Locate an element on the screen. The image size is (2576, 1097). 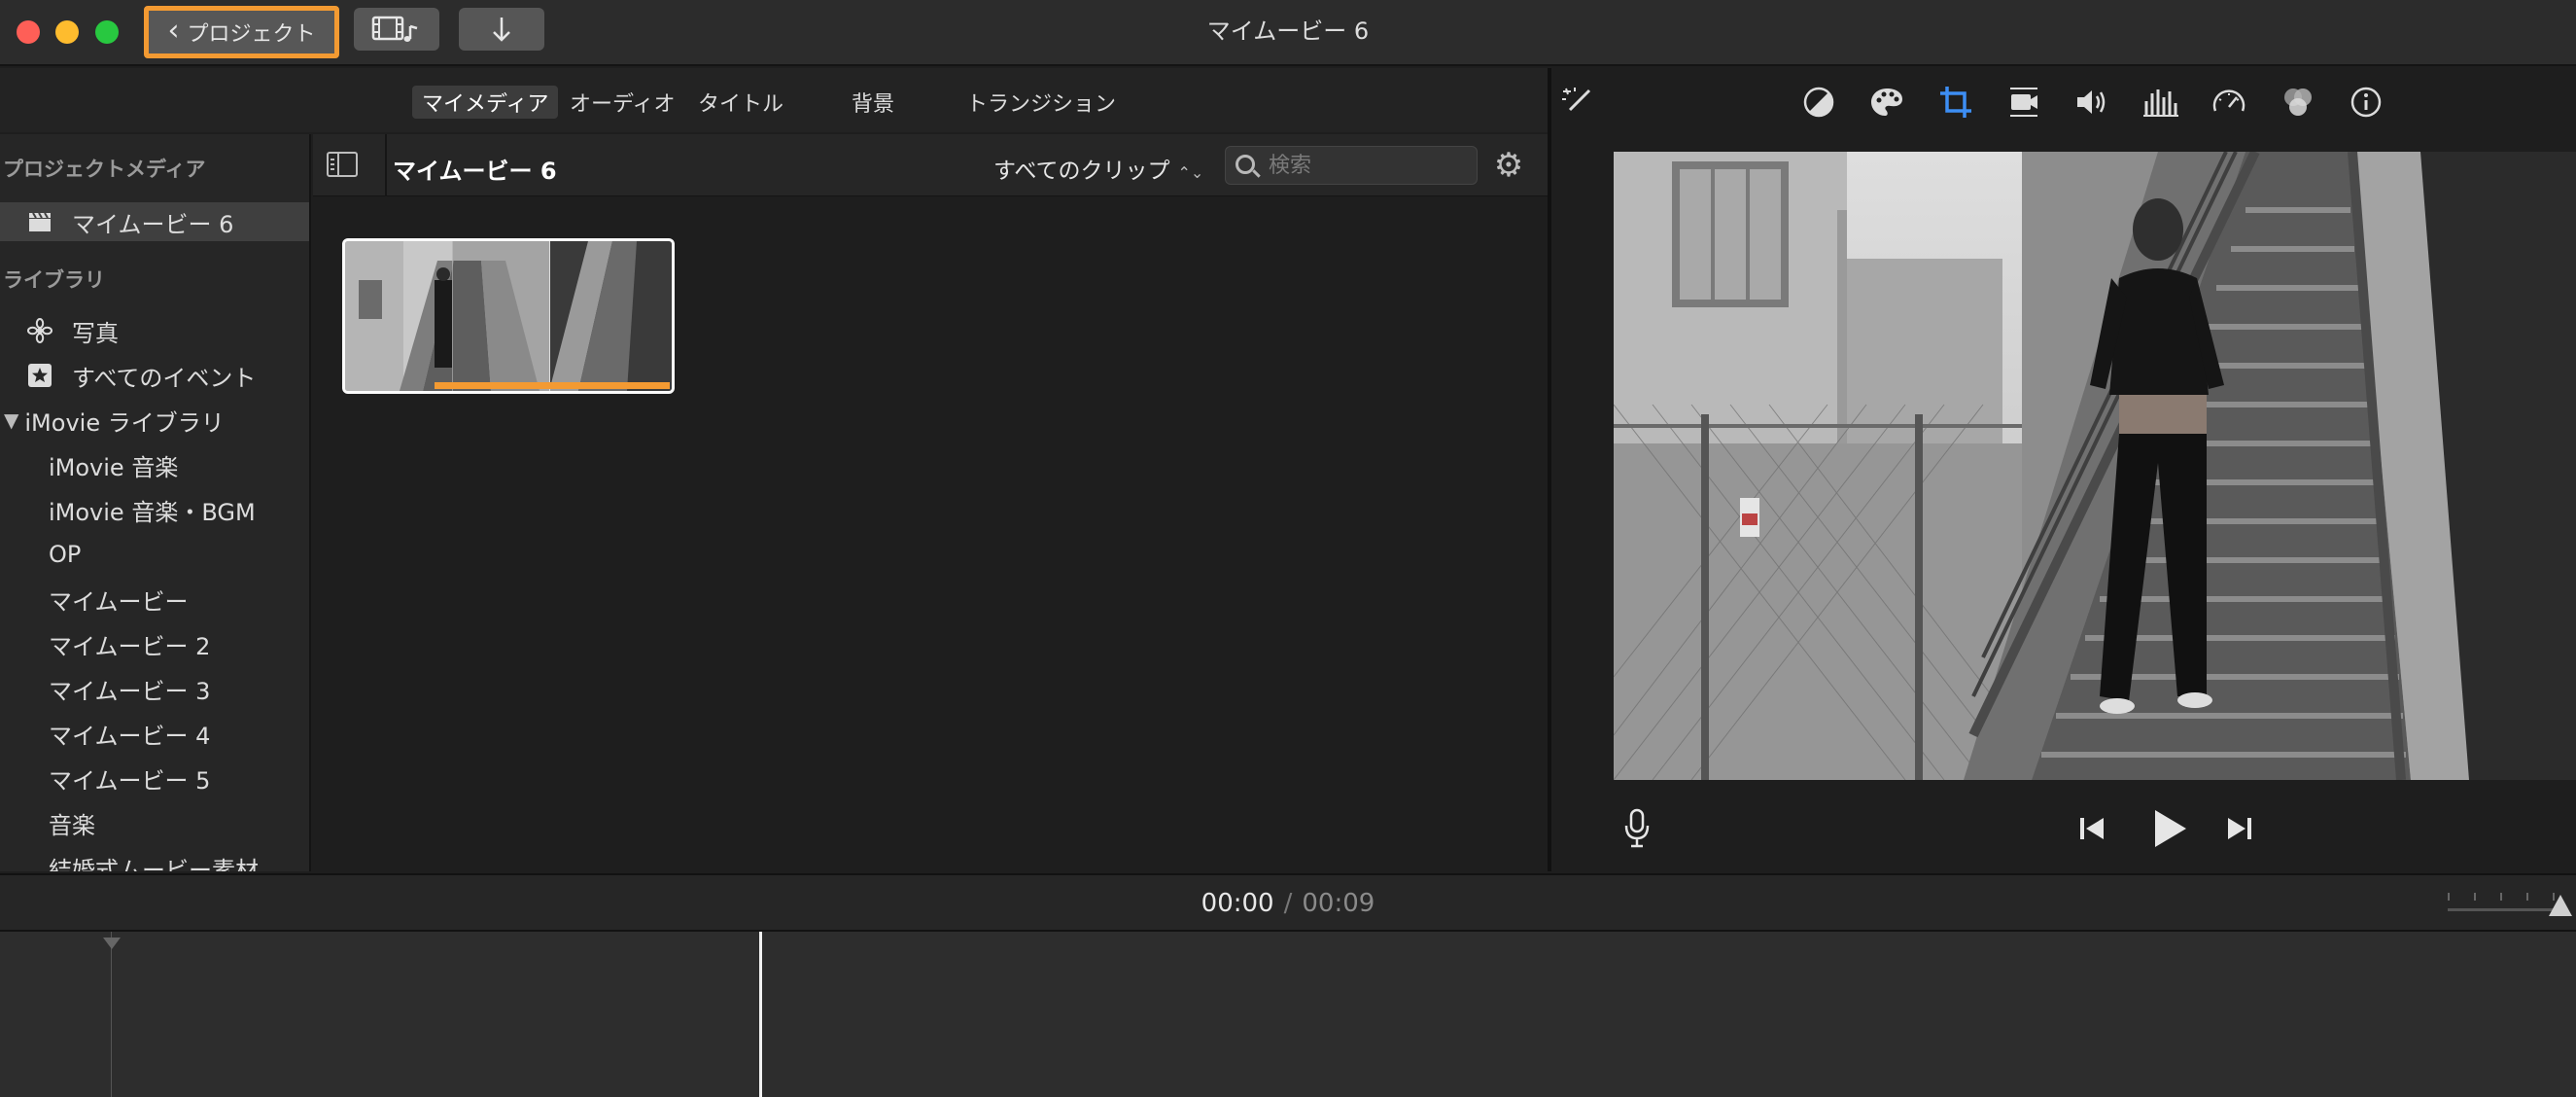
libraries-header: ライブラリ is located at coordinates (54, 280).